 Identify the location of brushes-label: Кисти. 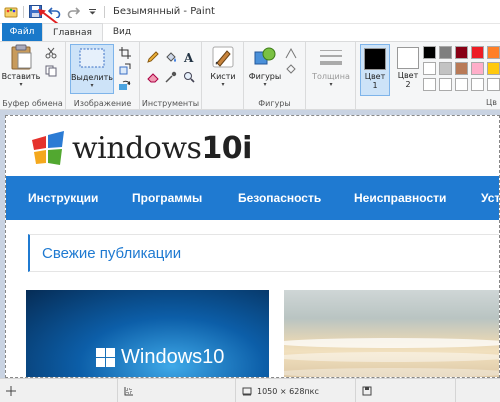
(223, 76).